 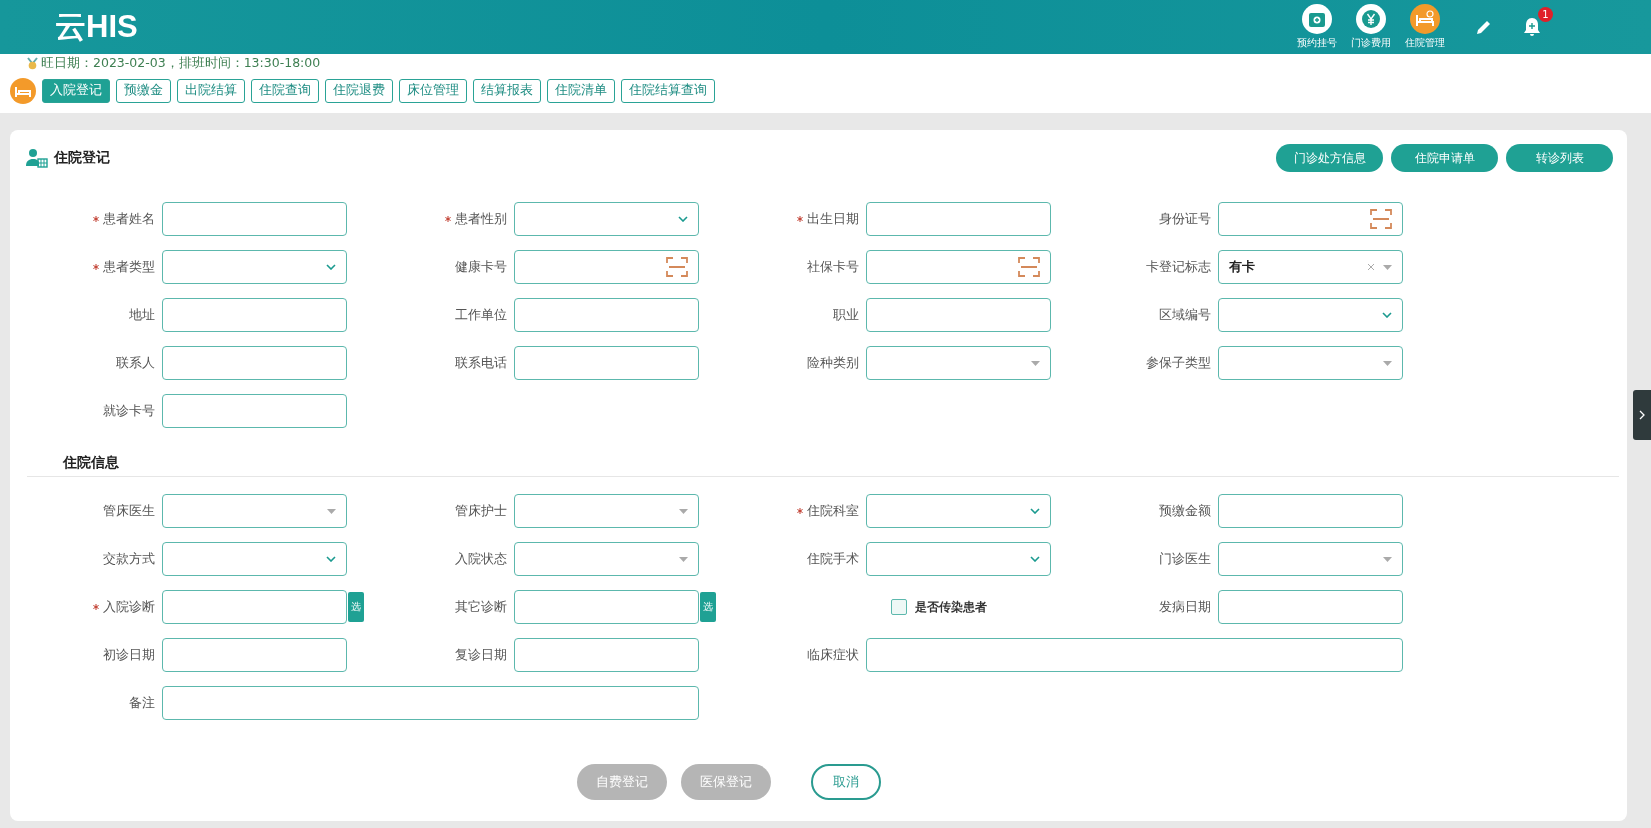 I want to click on bed-icon, so click(x=1425, y=19).